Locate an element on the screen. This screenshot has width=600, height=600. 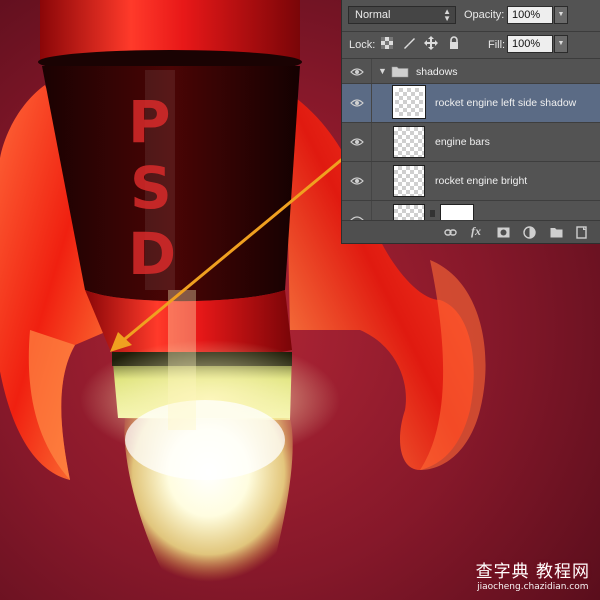
layer-row-partial is located at coordinates (471, 218).